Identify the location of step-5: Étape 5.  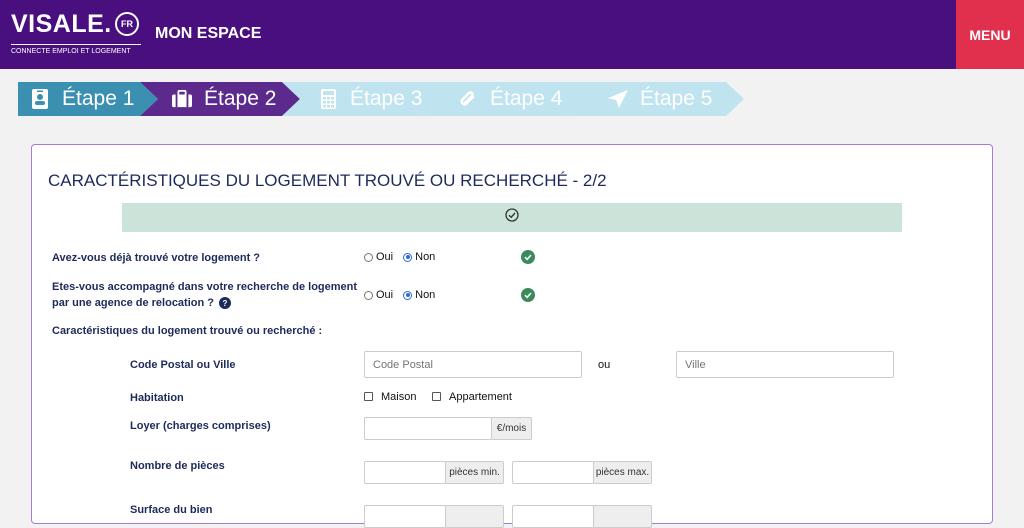
(655, 99).